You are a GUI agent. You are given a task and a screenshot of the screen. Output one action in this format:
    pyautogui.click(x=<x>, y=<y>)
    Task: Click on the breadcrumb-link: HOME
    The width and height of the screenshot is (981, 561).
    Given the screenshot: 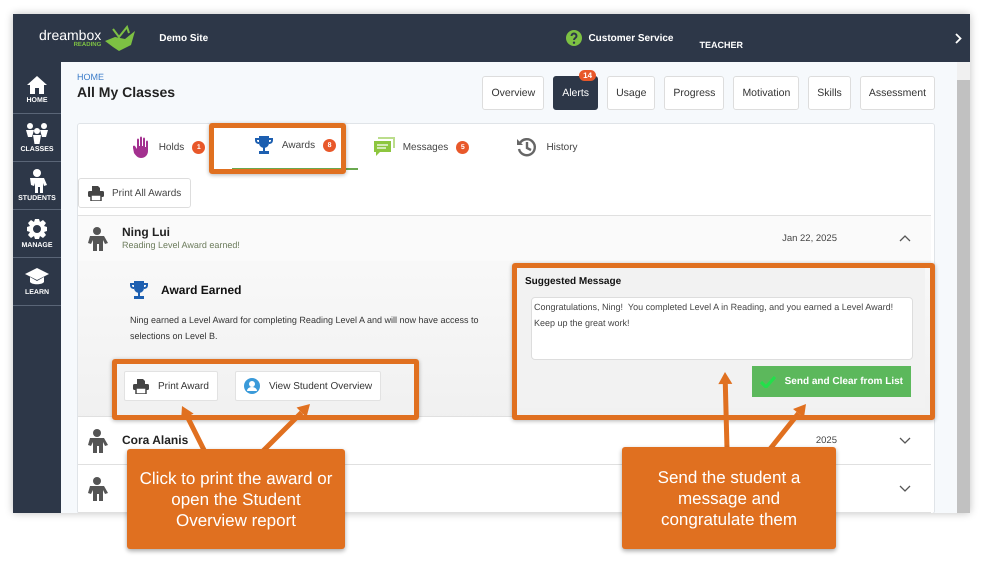 What is the action you would take?
    pyautogui.click(x=126, y=77)
    